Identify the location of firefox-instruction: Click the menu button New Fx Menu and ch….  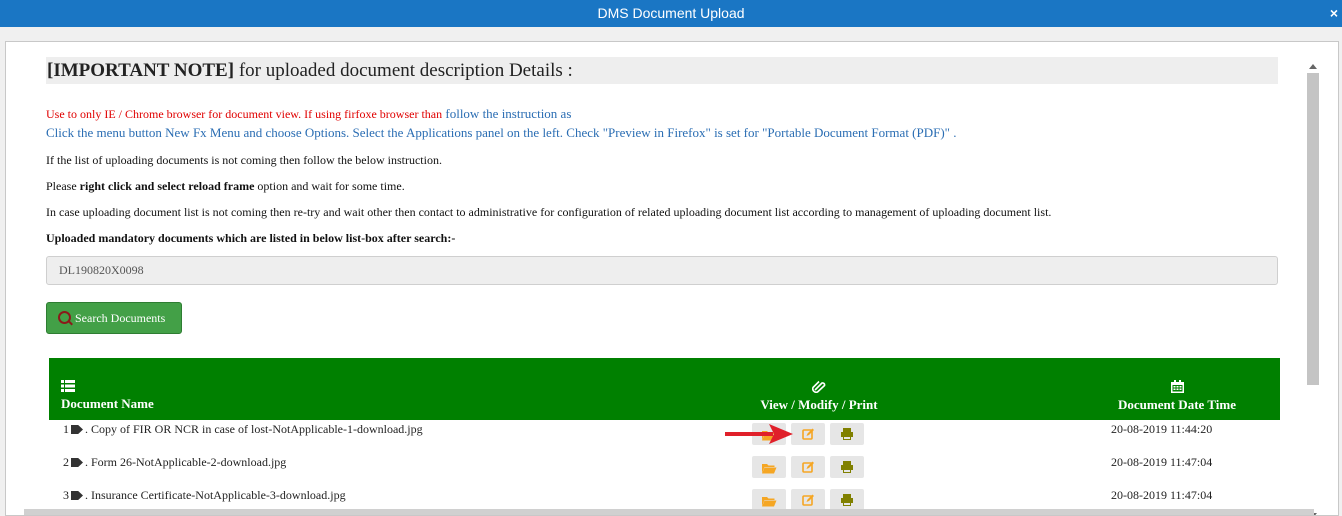
(501, 132).